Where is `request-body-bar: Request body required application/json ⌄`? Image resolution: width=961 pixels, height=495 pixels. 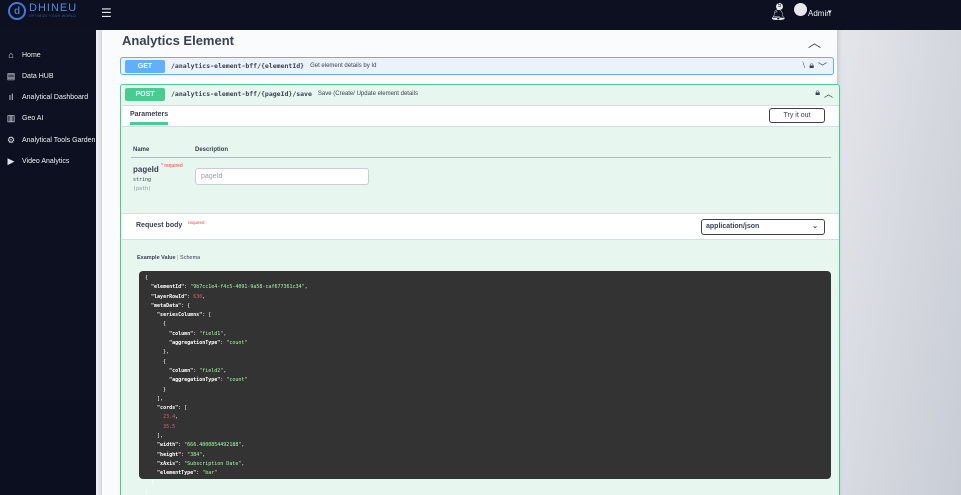
request-body-bar: Request body required application/json ⌄ is located at coordinates (480, 226).